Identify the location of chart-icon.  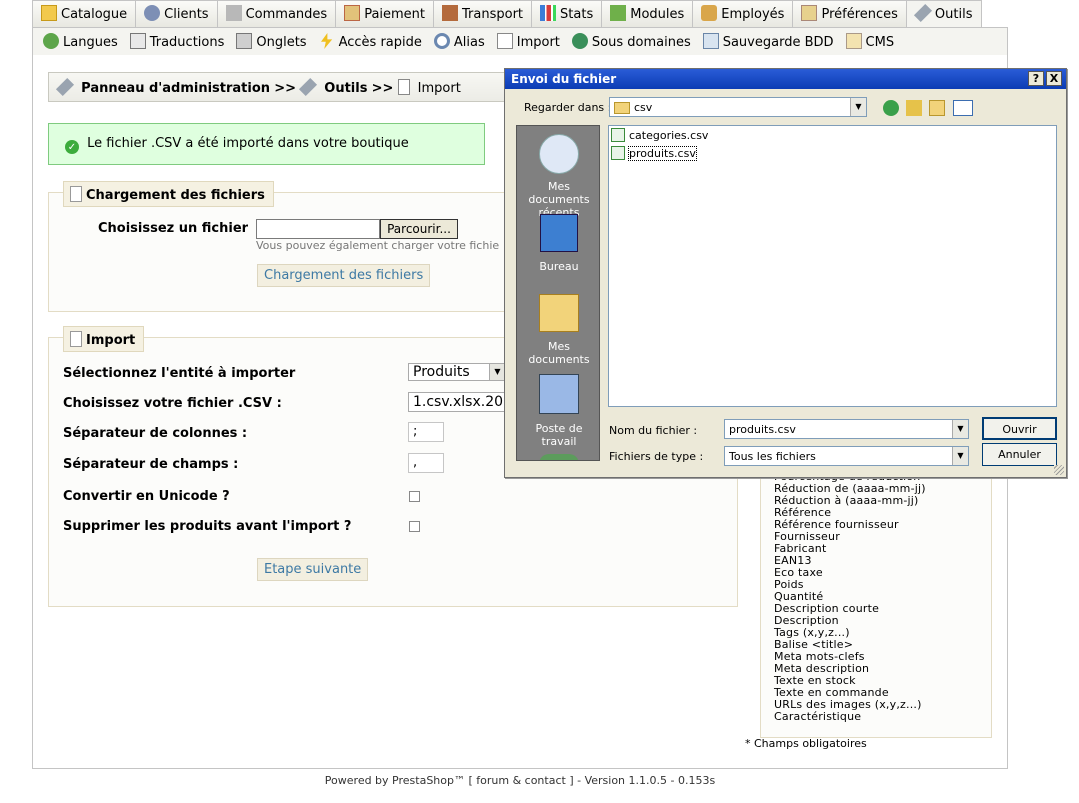
(548, 13).